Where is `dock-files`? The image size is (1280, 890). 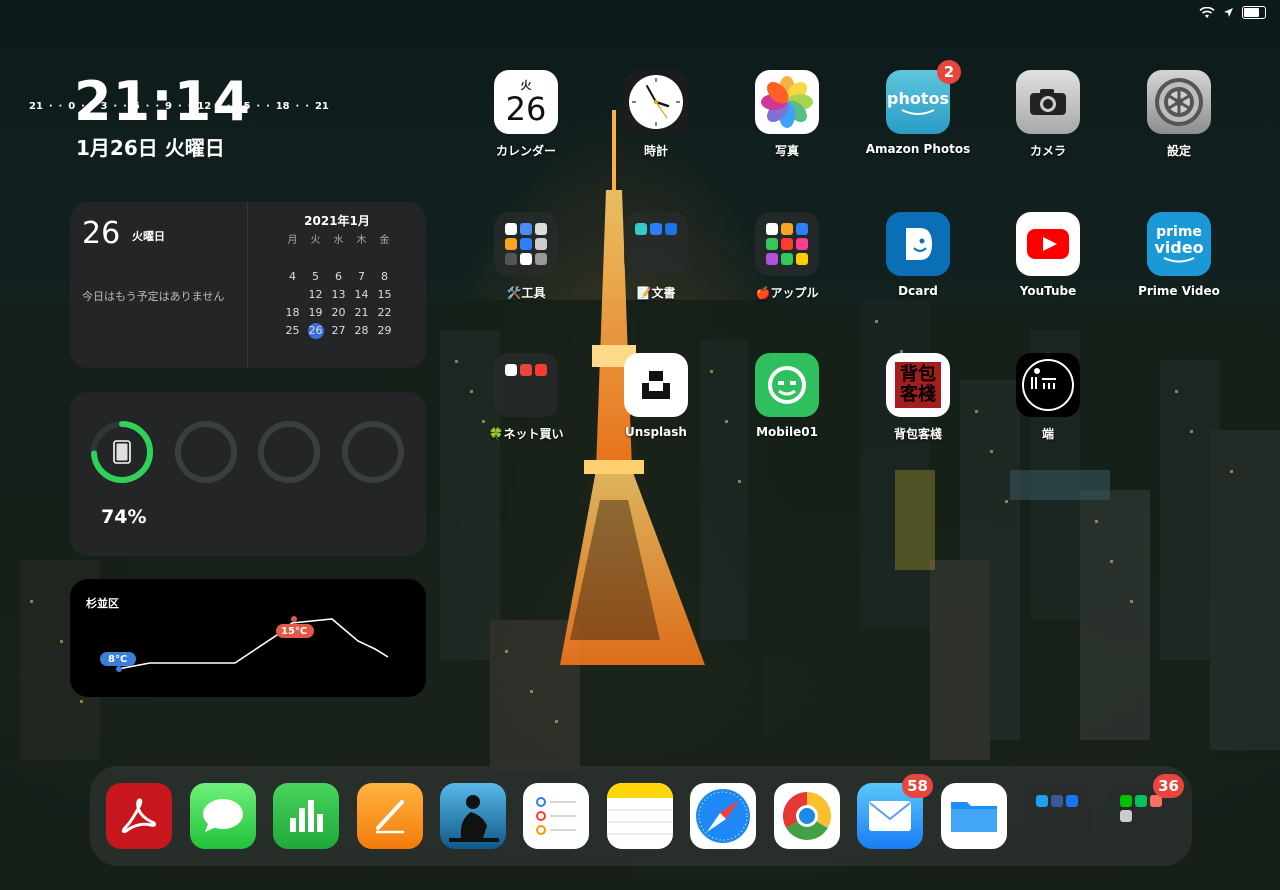 dock-files is located at coordinates (974, 816).